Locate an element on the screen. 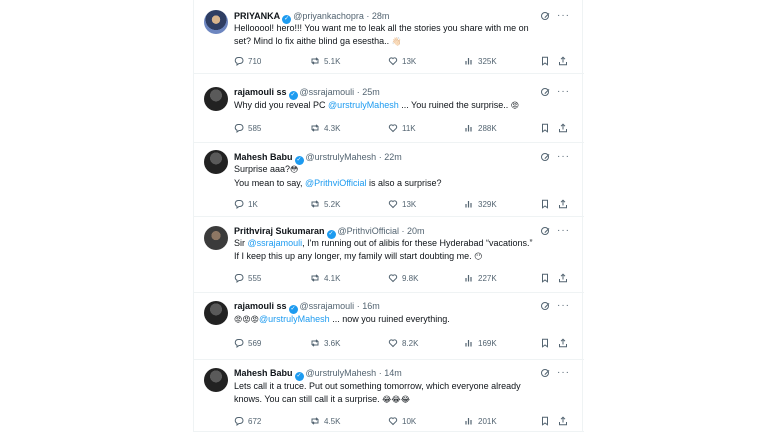 The image size is (768, 432). reply-button: 585 is located at coordinates (247, 128).